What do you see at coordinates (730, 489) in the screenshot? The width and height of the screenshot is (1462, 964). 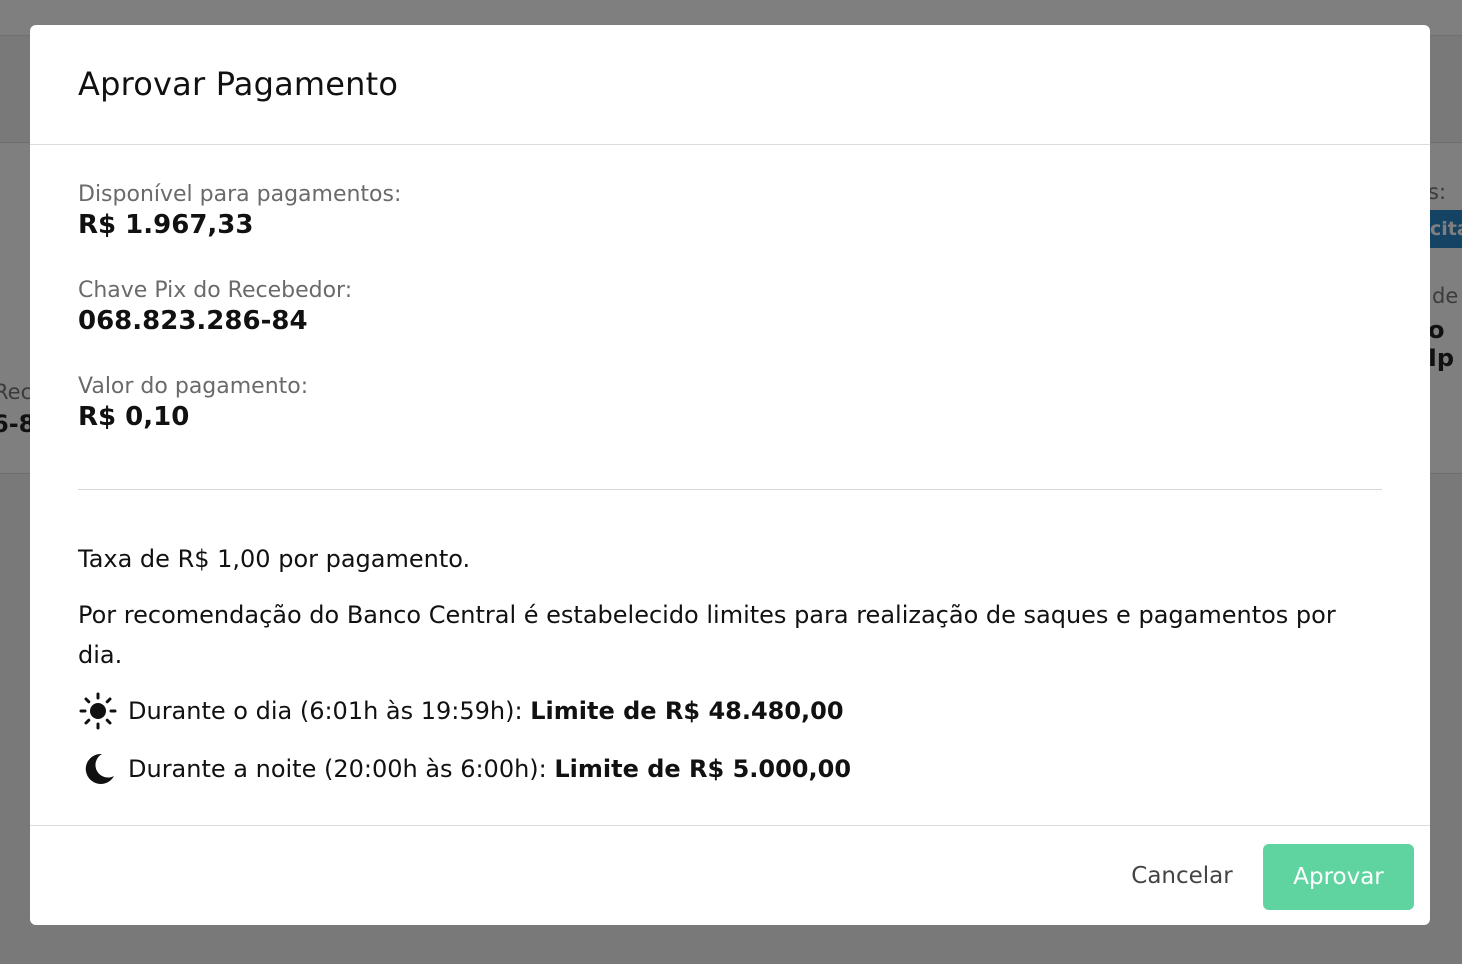 I see `section-divider` at bounding box center [730, 489].